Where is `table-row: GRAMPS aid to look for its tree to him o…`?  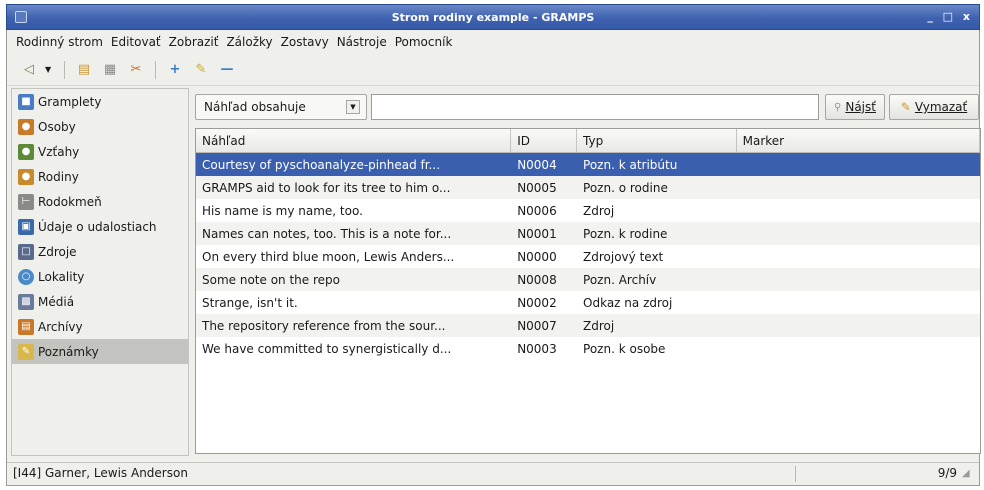
table-row: GRAMPS aid to look for its tree to him o… is located at coordinates (588, 187).